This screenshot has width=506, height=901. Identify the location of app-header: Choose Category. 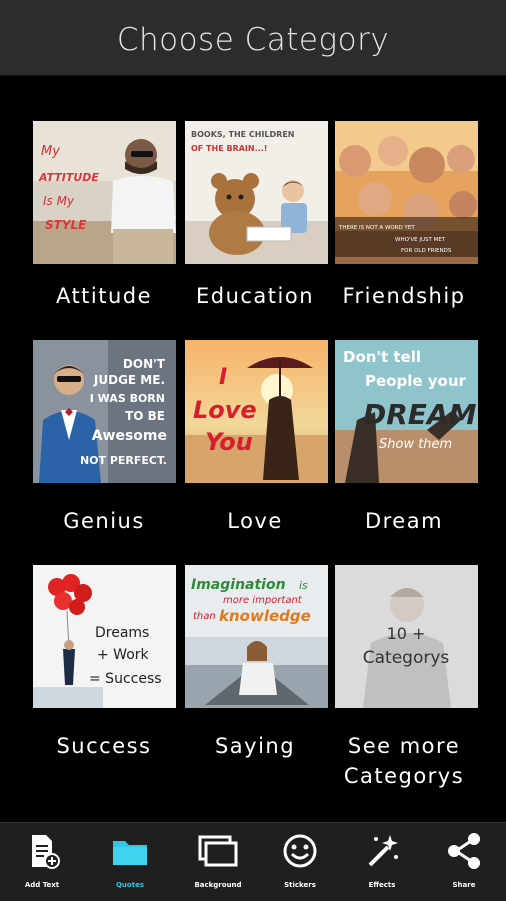
(253, 38).